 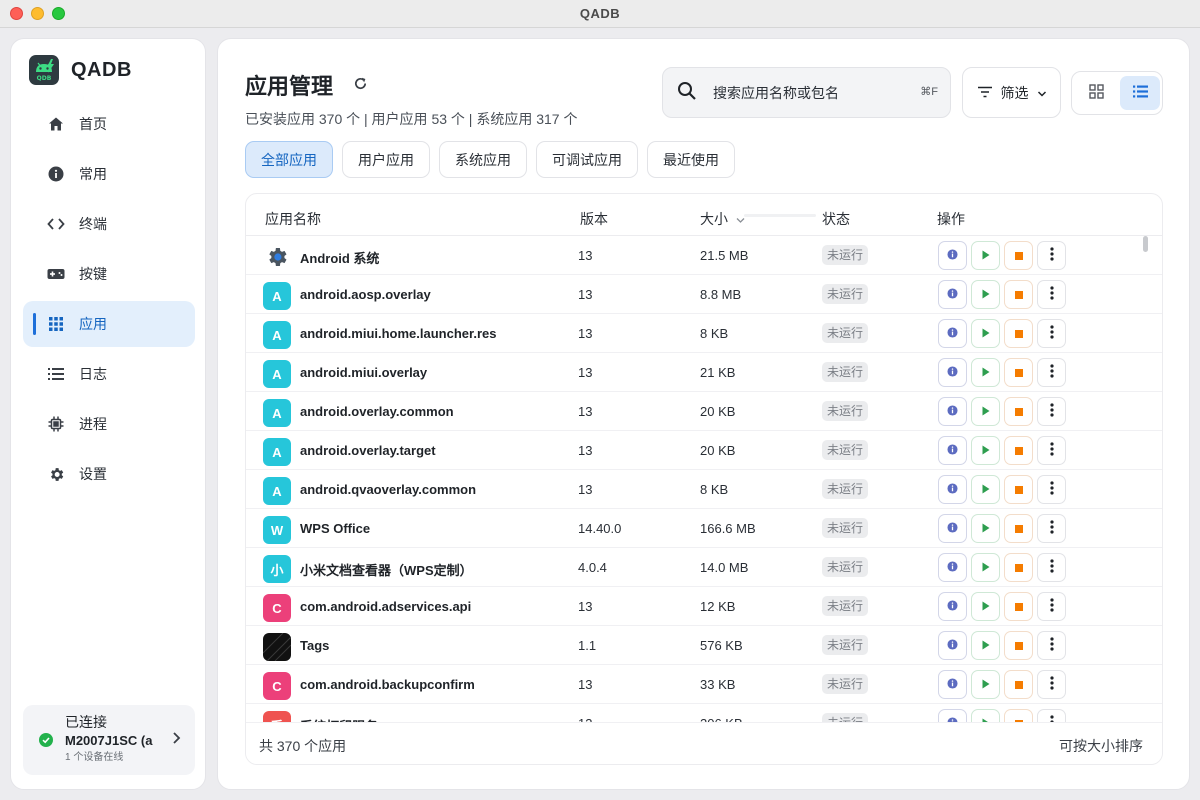 What do you see at coordinates (704, 372) in the screenshot?
I see `table-row: Aandroid.miui.overlay 13 21 KB 未运行` at bounding box center [704, 372].